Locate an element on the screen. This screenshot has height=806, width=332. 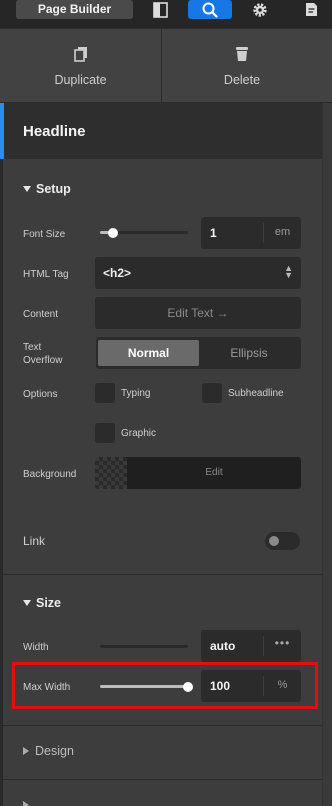
section-design-header: Design is located at coordinates (48, 751).